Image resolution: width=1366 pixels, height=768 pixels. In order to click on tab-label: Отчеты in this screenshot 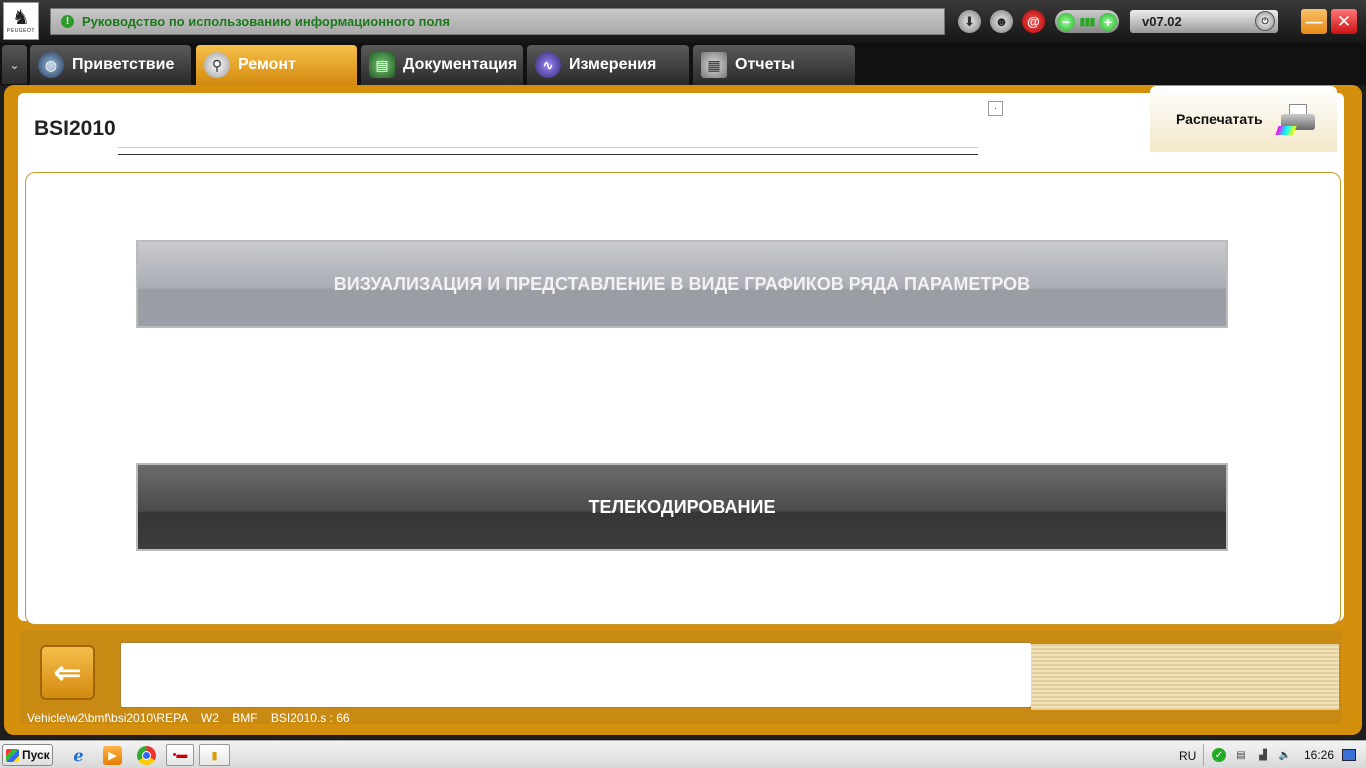, I will do `click(765, 64)`.